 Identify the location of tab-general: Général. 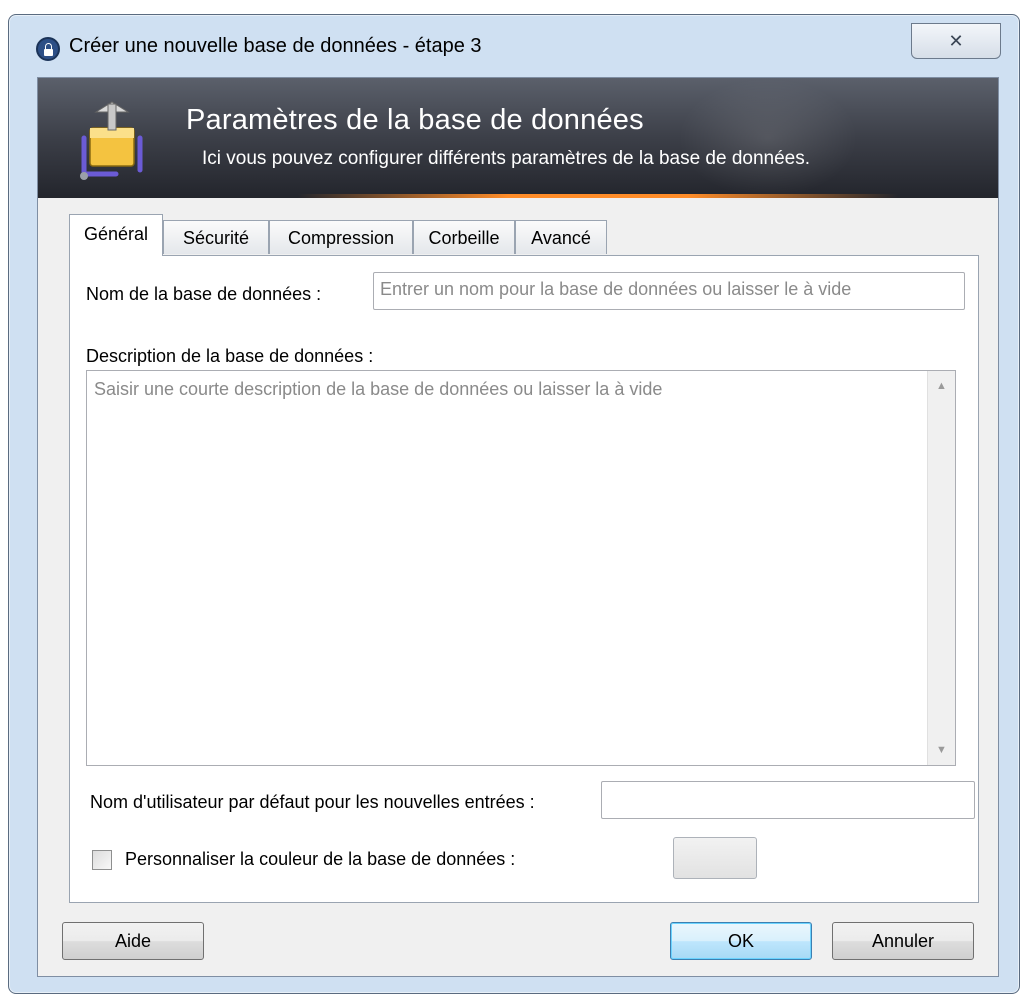
(116, 235).